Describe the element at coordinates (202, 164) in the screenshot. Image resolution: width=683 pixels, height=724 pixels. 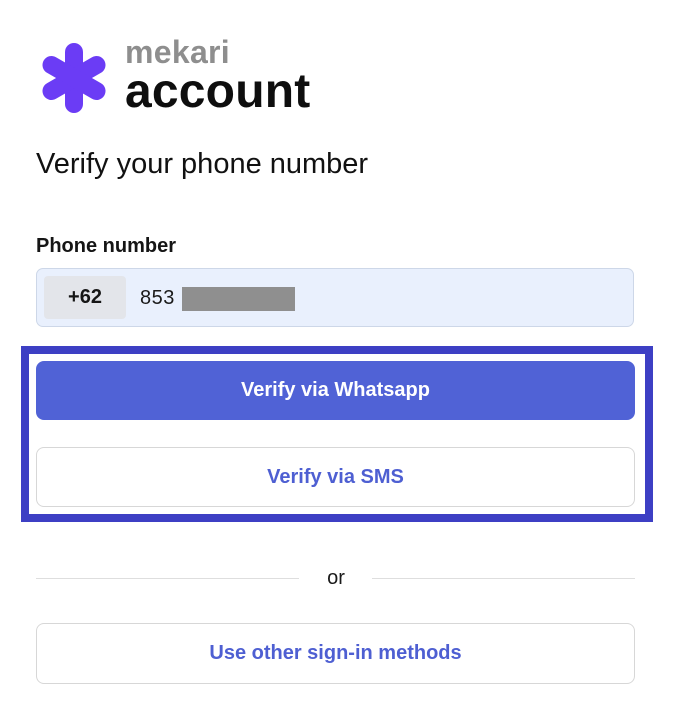
I see `page-title: Verify your phone number` at that location.